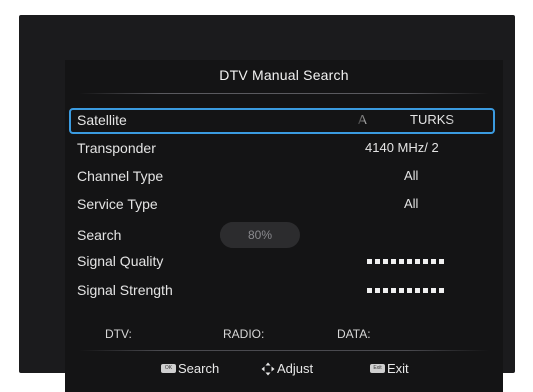 The height and width of the screenshot is (392, 533). Describe the element at coordinates (199, 368) in the screenshot. I see `footer-search-label: Search` at that location.